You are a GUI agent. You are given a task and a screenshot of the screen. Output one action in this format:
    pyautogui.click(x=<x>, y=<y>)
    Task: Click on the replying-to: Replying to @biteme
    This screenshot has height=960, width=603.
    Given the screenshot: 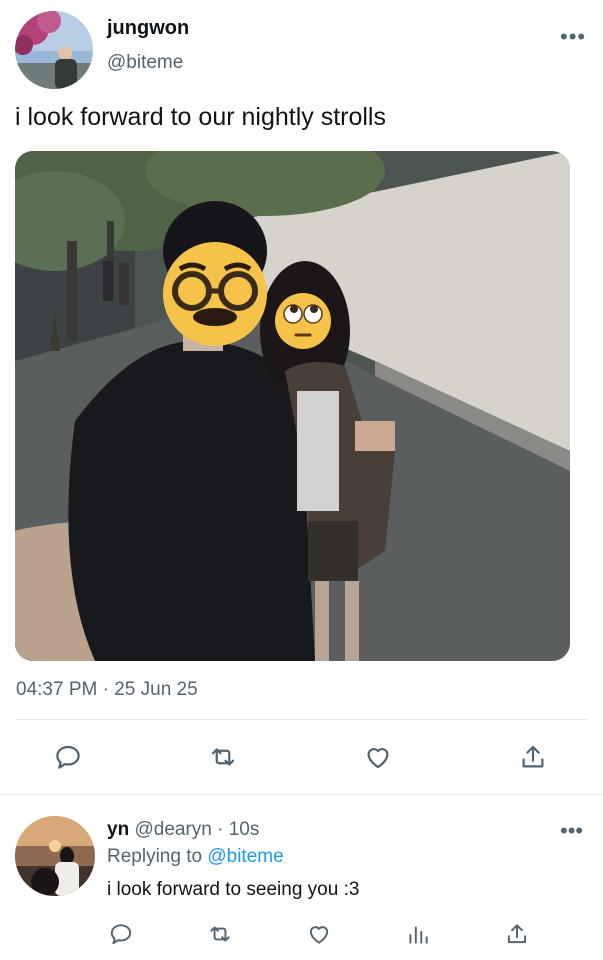 What is the action you would take?
    pyautogui.click(x=195, y=857)
    